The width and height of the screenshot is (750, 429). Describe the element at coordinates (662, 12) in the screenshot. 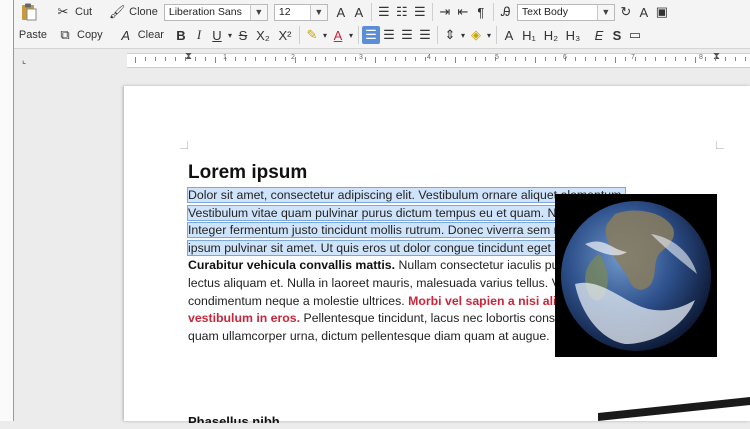

I see `image-icon: ▣` at that location.